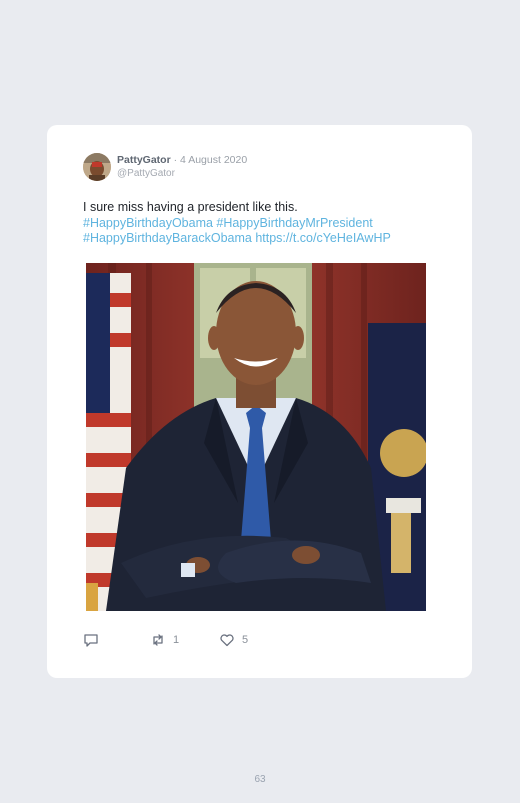  I want to click on like-count: 5, so click(245, 640).